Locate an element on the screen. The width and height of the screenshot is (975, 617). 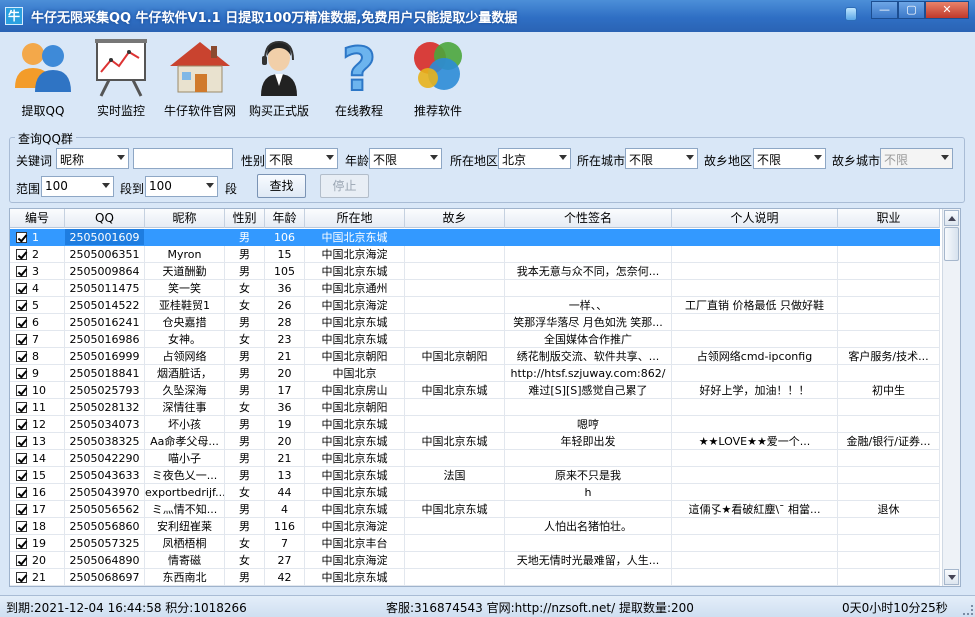
table-row: 16 2505043970 exportbedrijf... 女 44 中国北京东城 h is located at coordinates (475, 492).